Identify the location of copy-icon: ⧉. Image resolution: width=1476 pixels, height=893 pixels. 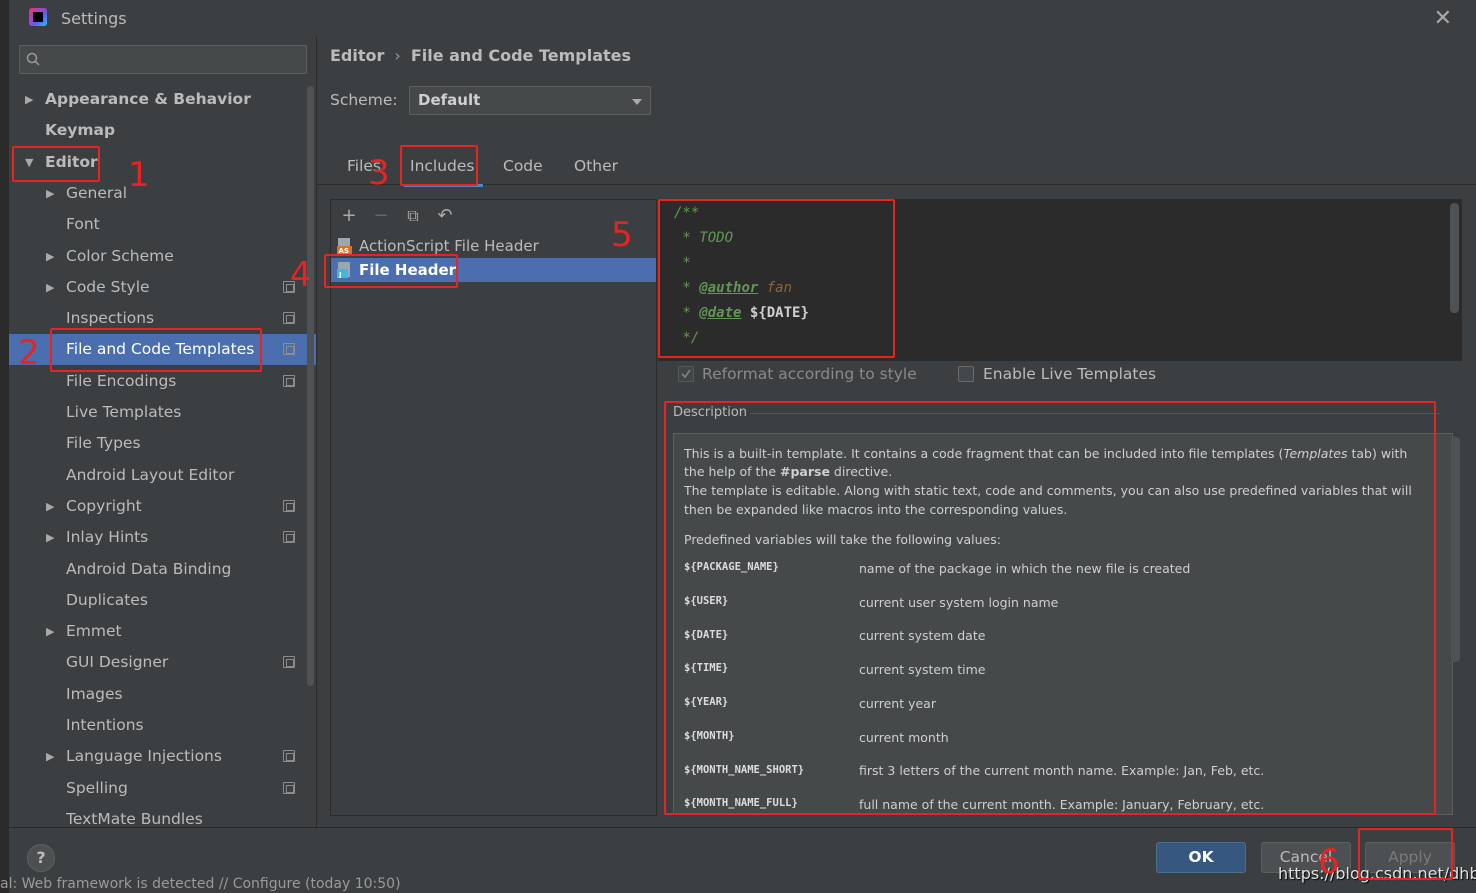
(413, 216).